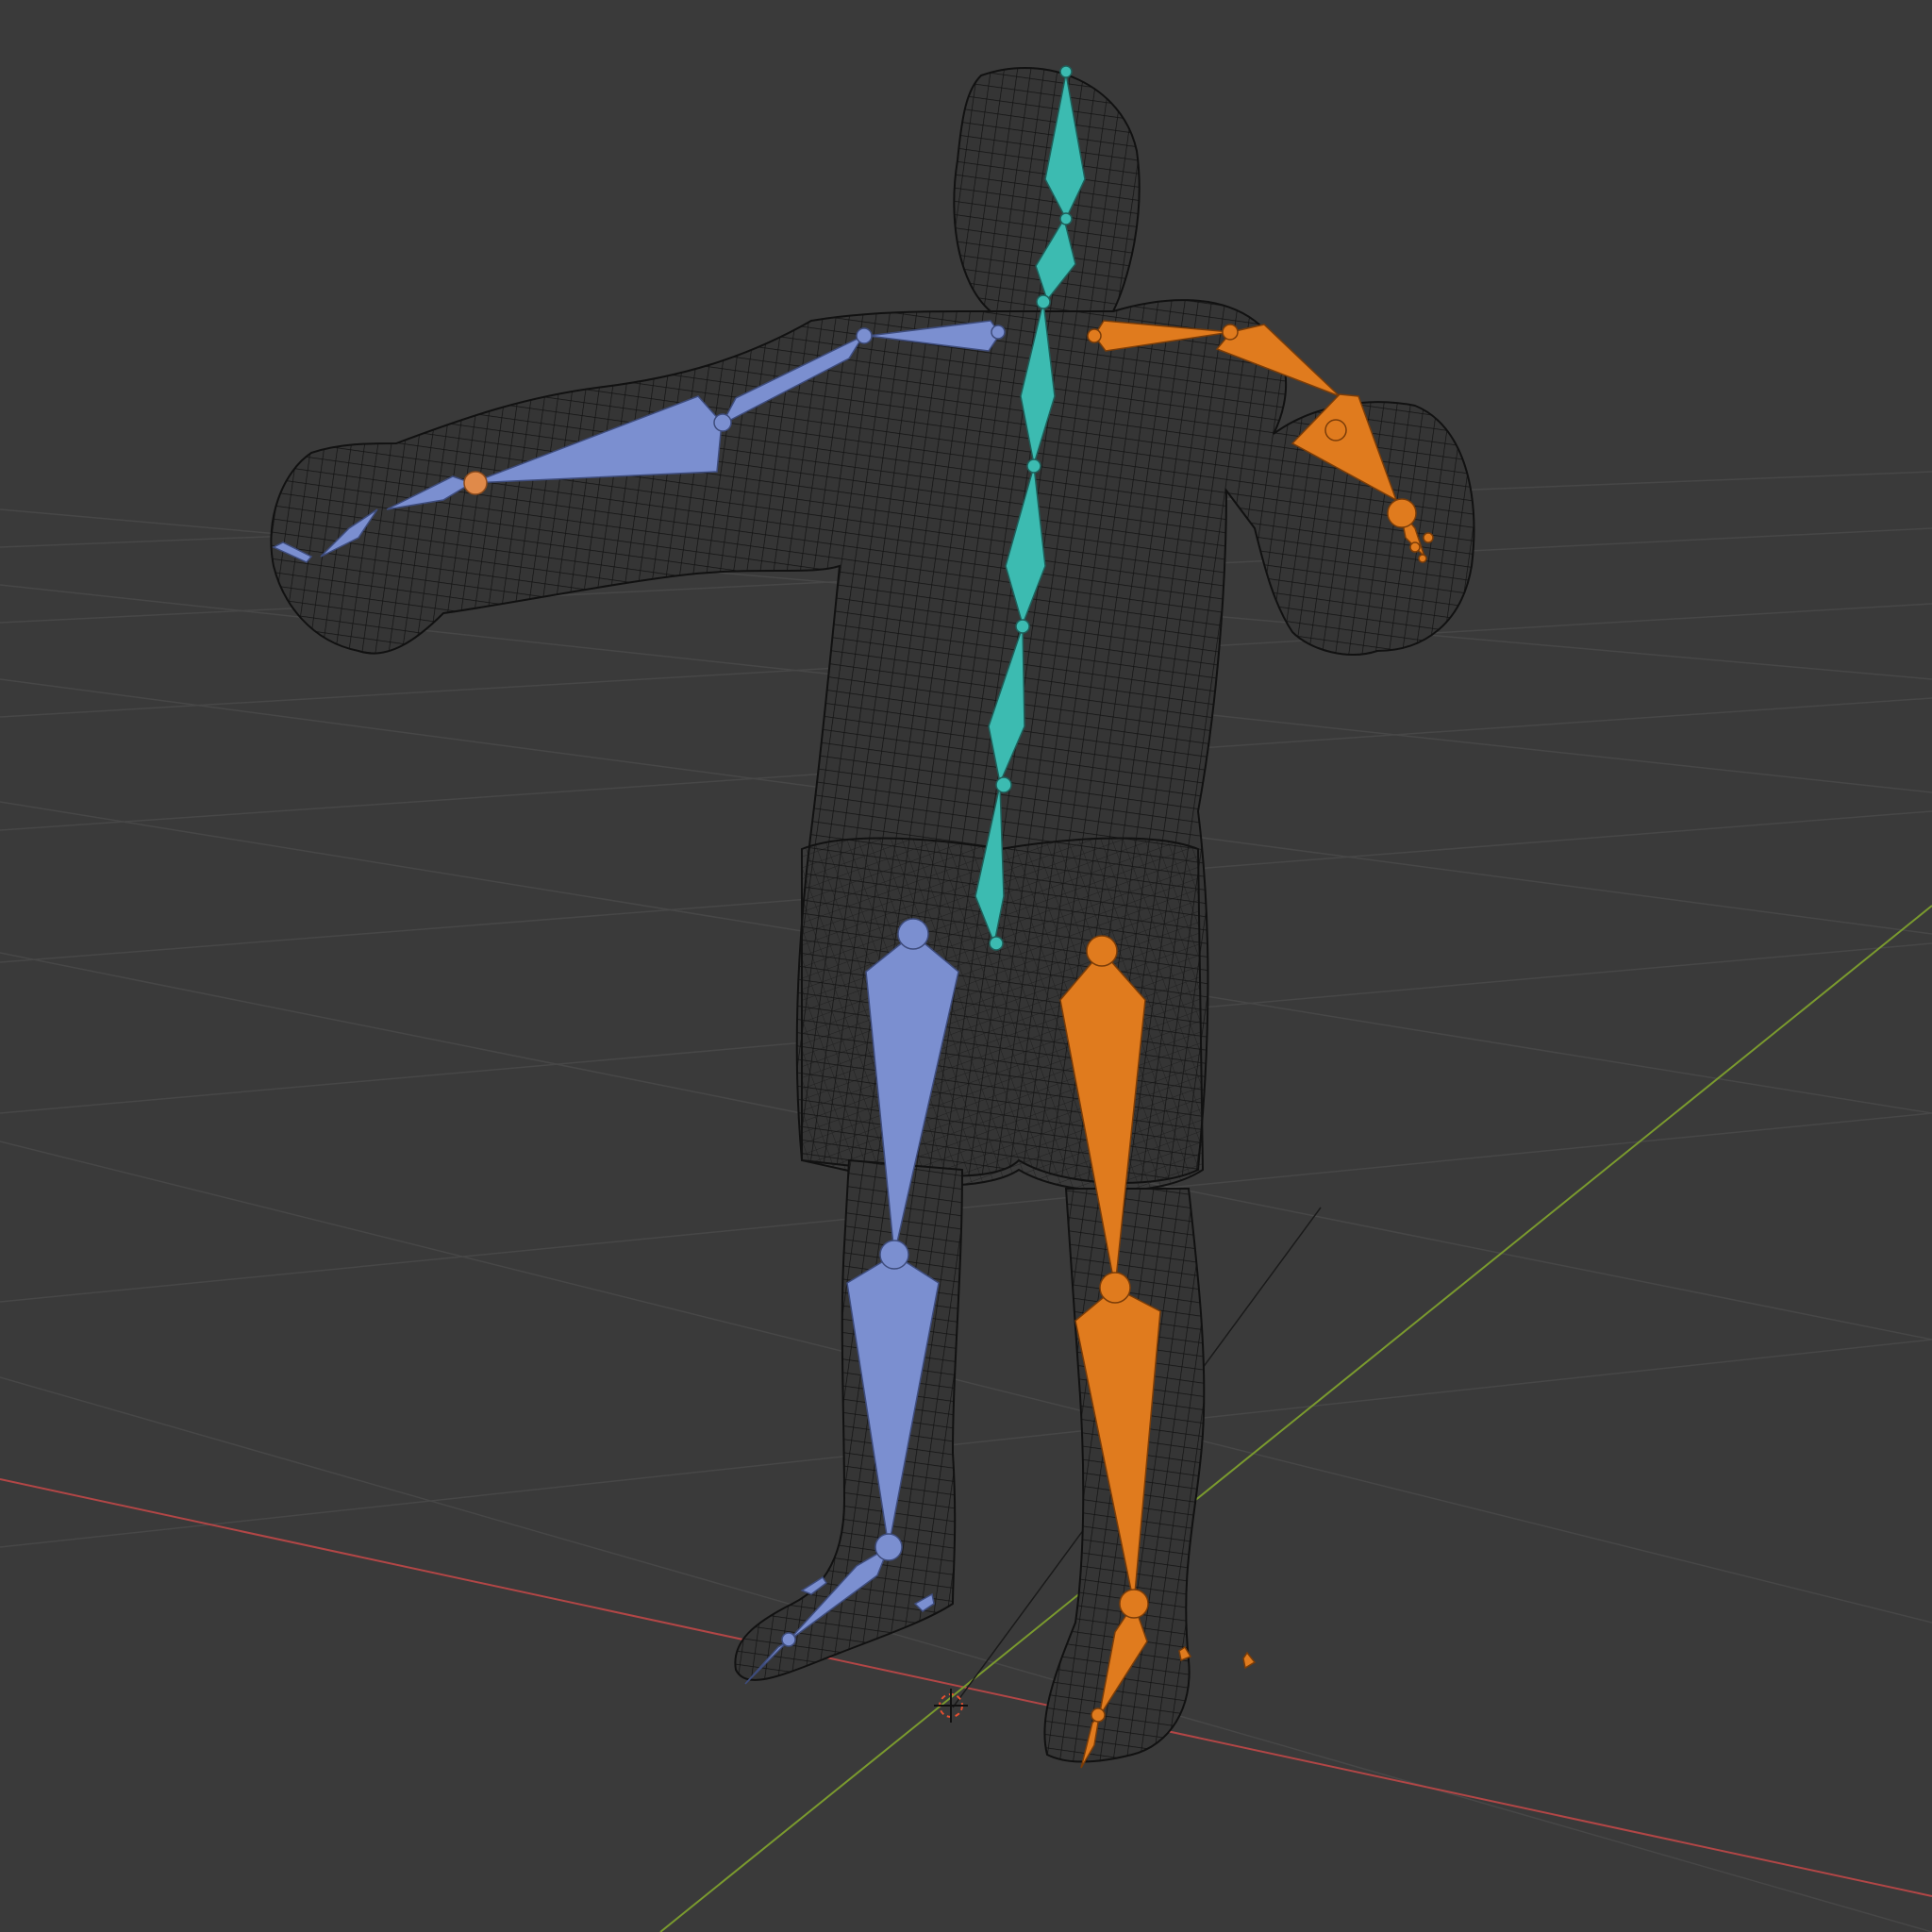  What do you see at coordinates (1415, 547) in the screenshot?
I see `joint-finger-right-a` at bounding box center [1415, 547].